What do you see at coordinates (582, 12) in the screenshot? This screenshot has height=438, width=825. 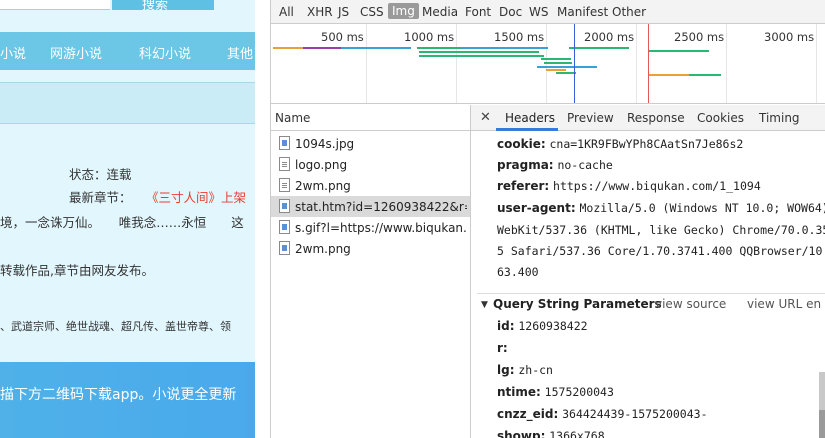 I see `filter-manifest: Manifest` at bounding box center [582, 12].